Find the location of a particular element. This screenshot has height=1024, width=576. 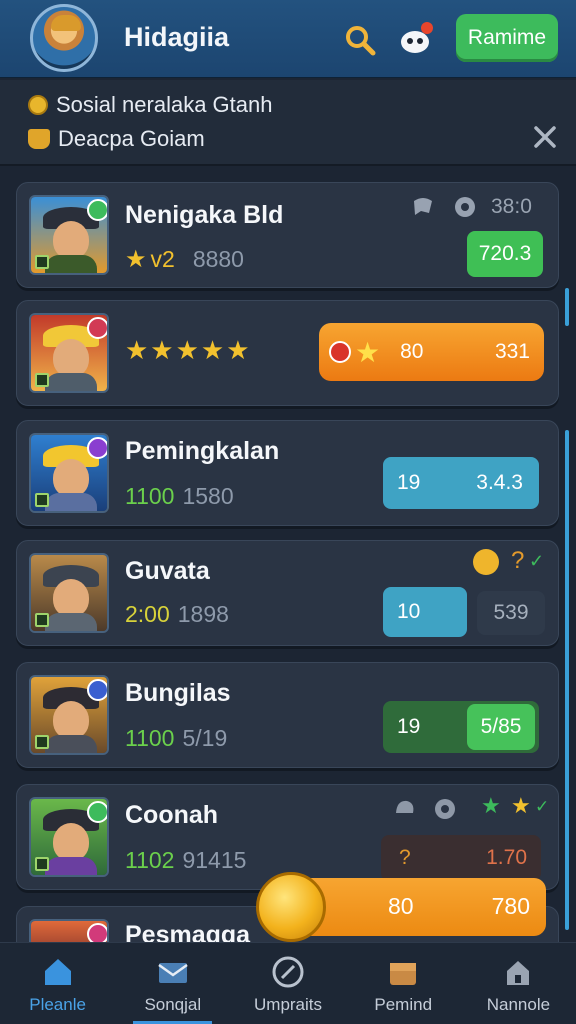

check-icon: ✓ is located at coordinates (542, 806).